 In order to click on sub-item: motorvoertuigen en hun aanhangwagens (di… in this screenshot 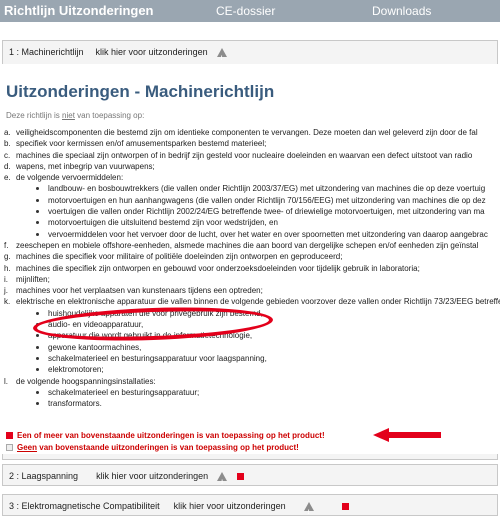, I will do `click(252, 200)`.